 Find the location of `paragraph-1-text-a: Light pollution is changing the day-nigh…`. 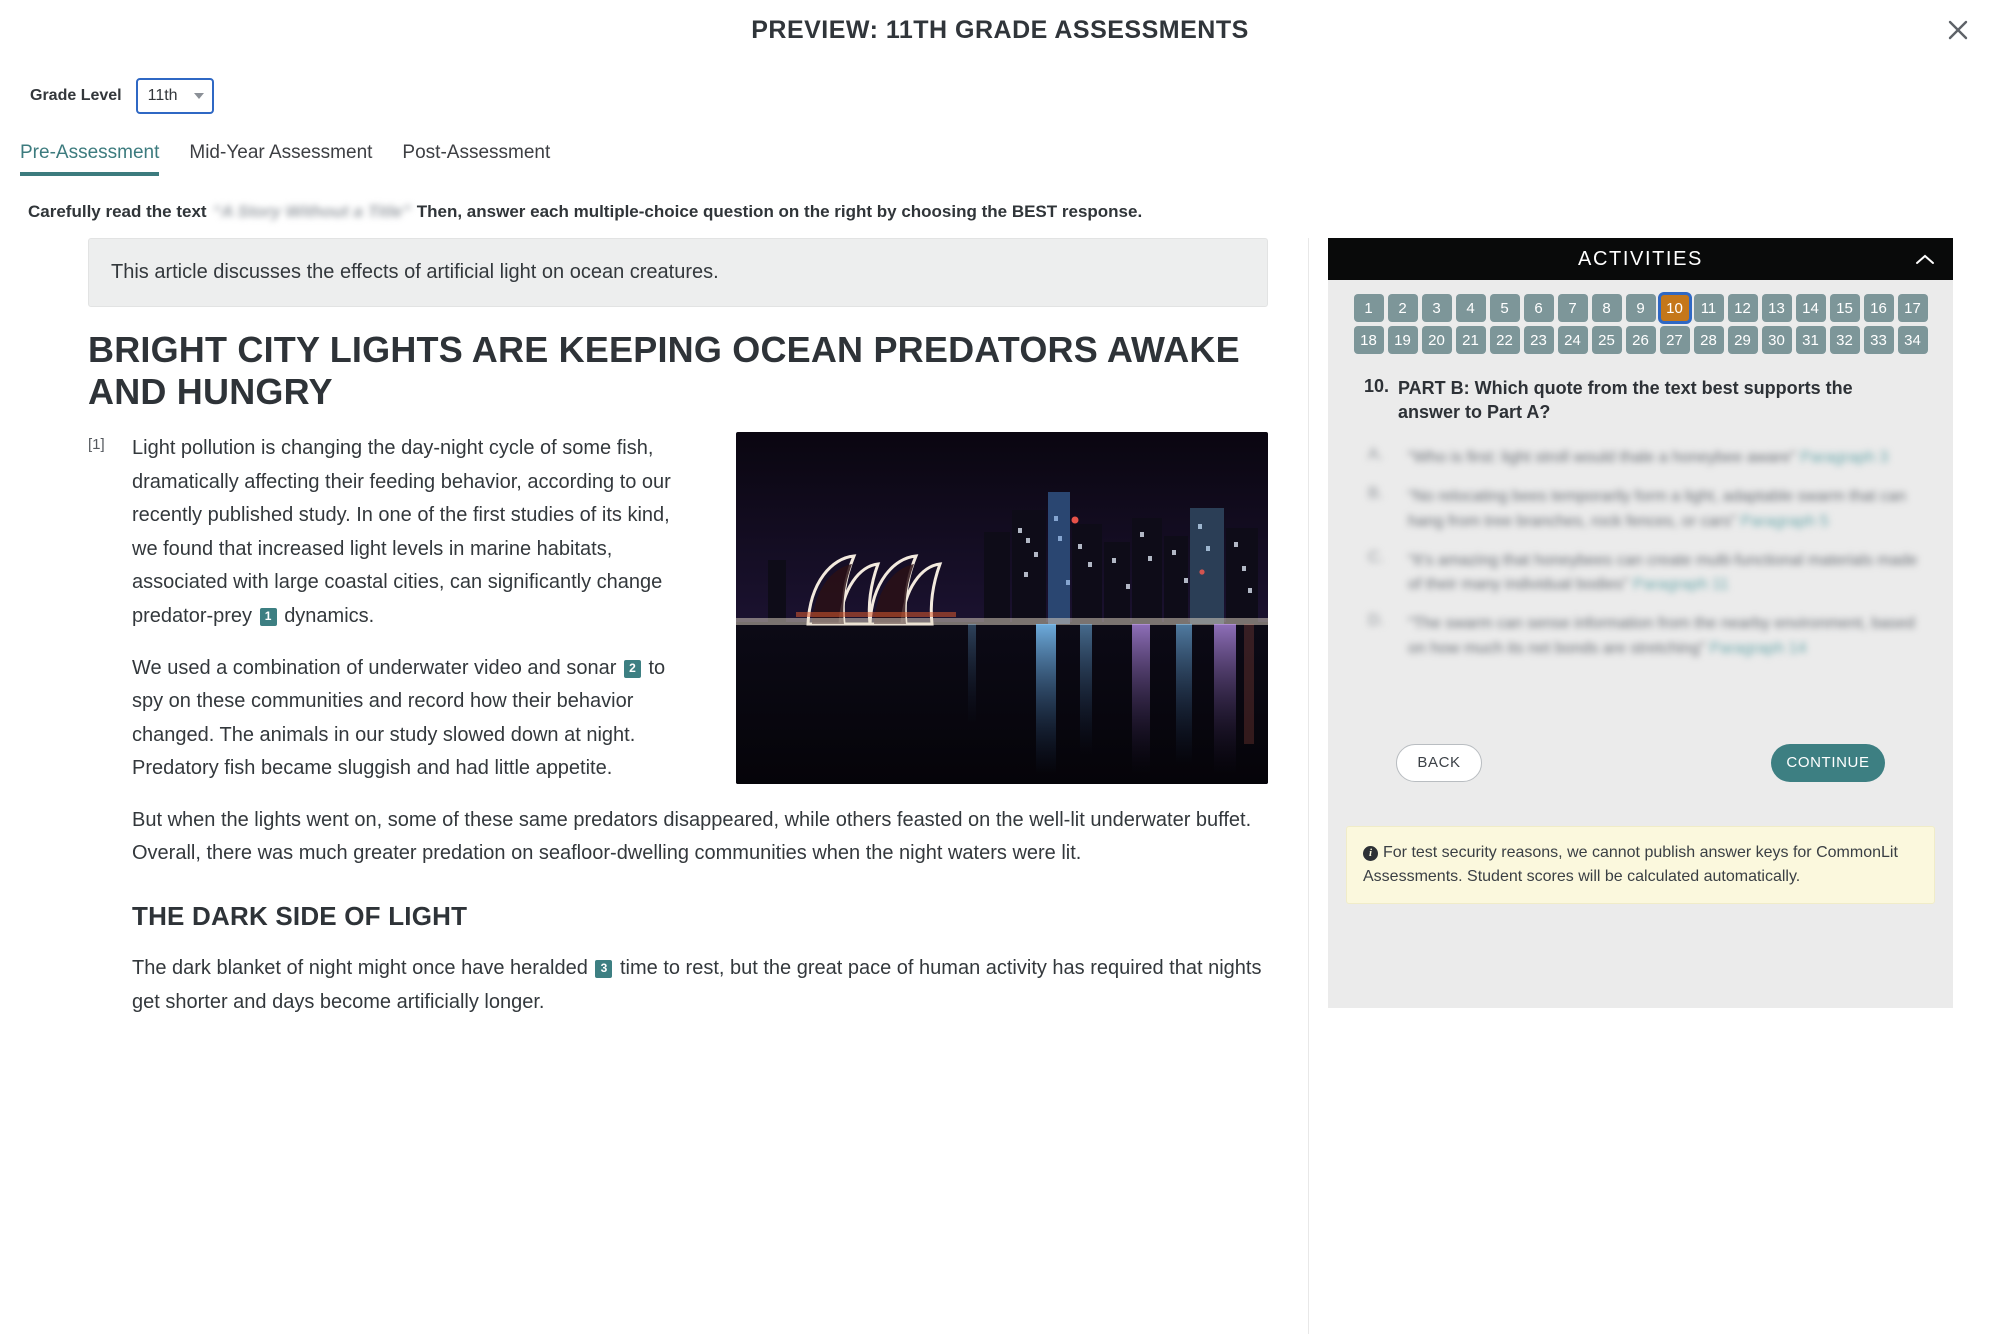

paragraph-1-text-a: Light pollution is changing the day-nigh… is located at coordinates (401, 531).